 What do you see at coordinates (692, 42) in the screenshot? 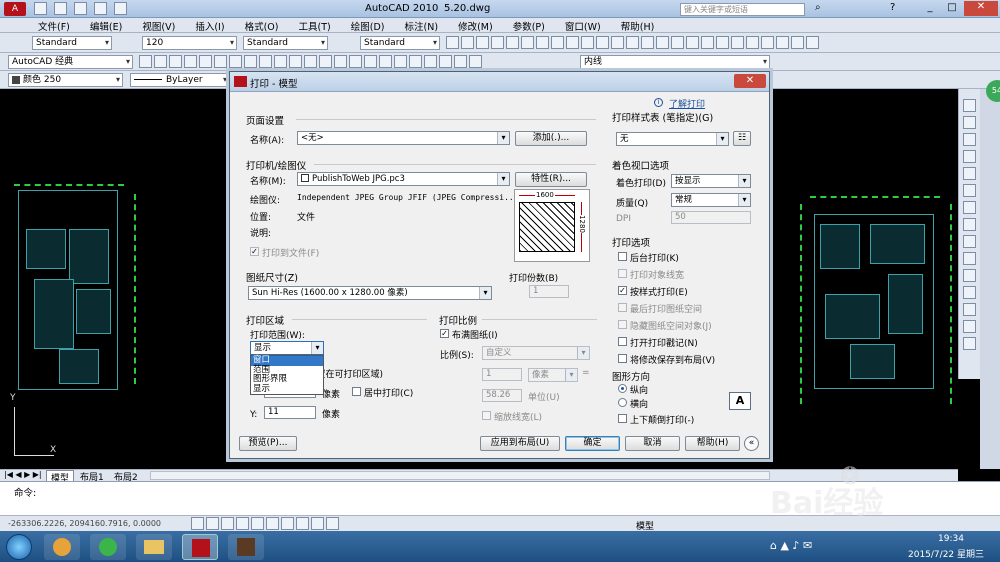
I see `zoom-window-icon` at bounding box center [692, 42].